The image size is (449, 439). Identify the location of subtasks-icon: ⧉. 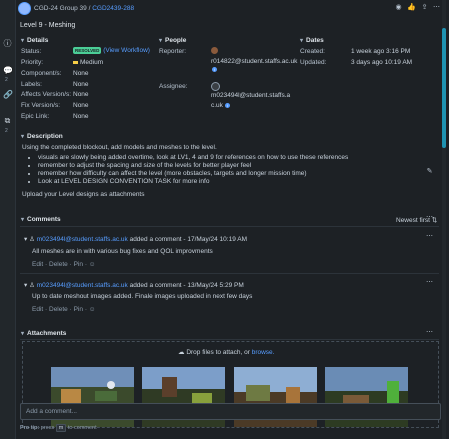
(7, 120).